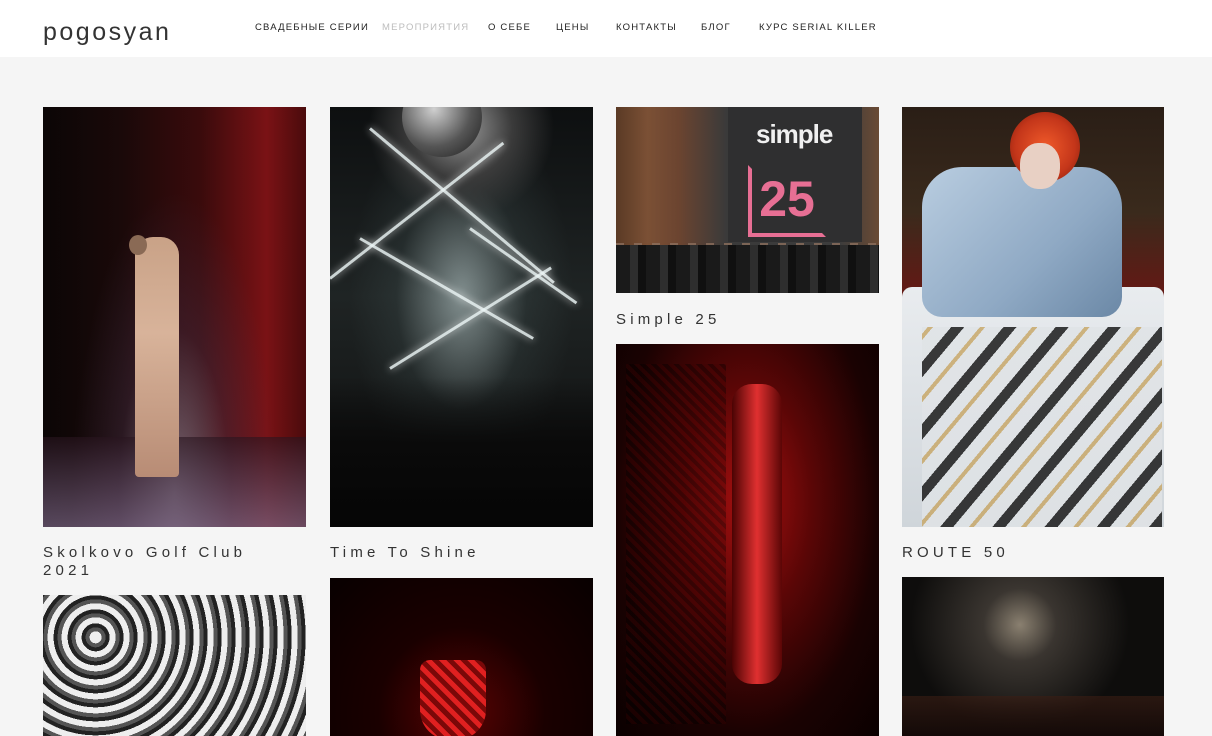 The width and height of the screenshot is (1212, 736). I want to click on nav-item-blog: Блог, so click(716, 28).